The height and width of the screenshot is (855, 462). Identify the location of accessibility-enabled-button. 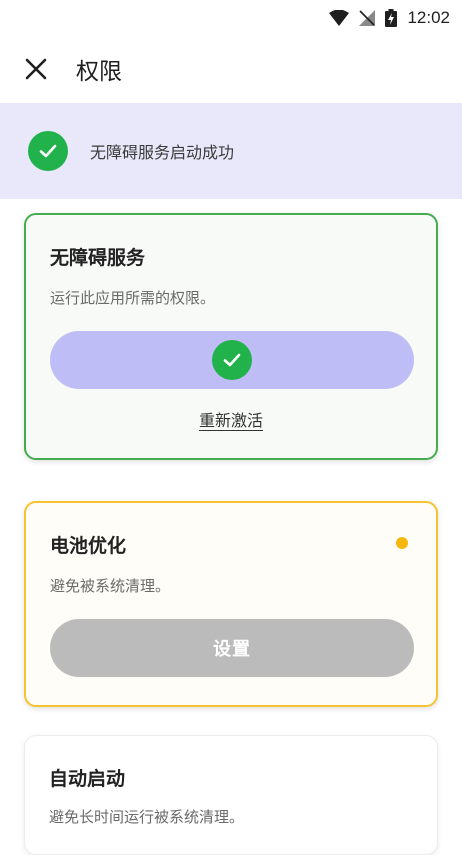
(232, 360).